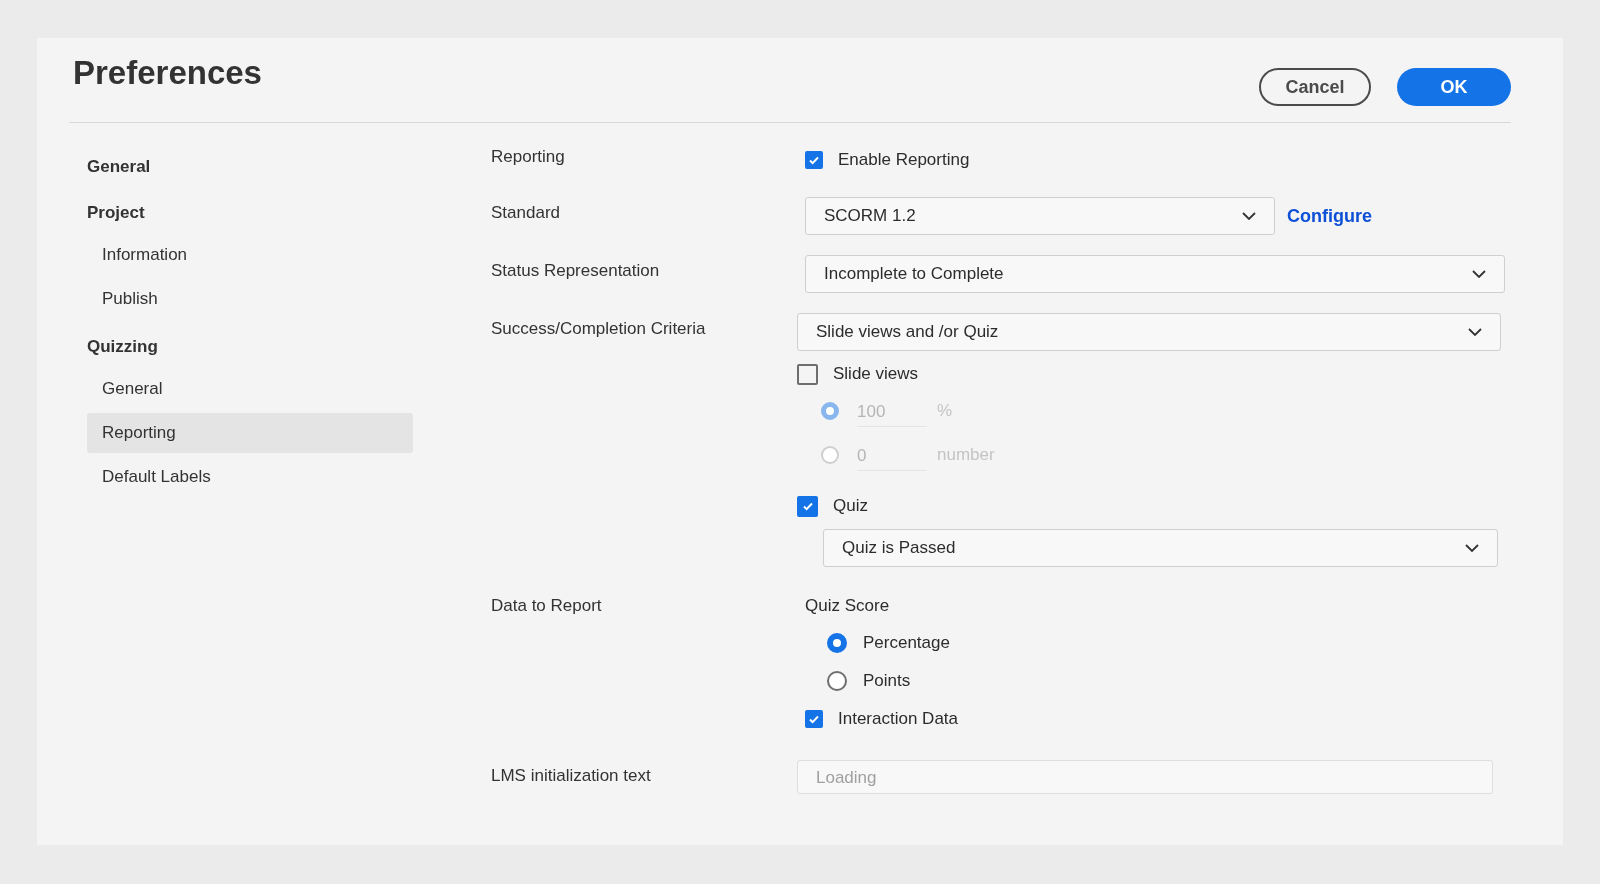 This screenshot has height=884, width=1600. What do you see at coordinates (898, 719) in the screenshot?
I see `checkbox-label: Interaction Data` at bounding box center [898, 719].